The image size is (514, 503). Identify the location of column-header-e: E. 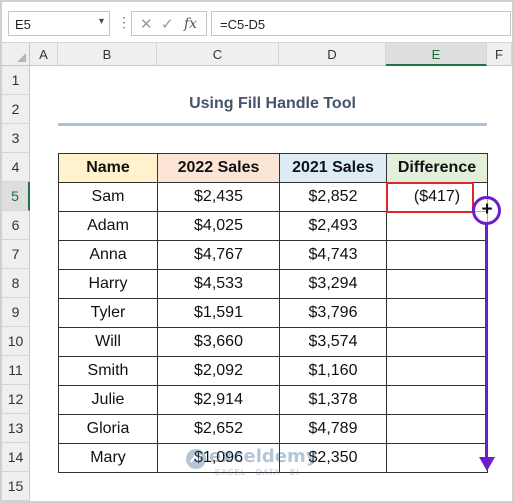
(436, 54).